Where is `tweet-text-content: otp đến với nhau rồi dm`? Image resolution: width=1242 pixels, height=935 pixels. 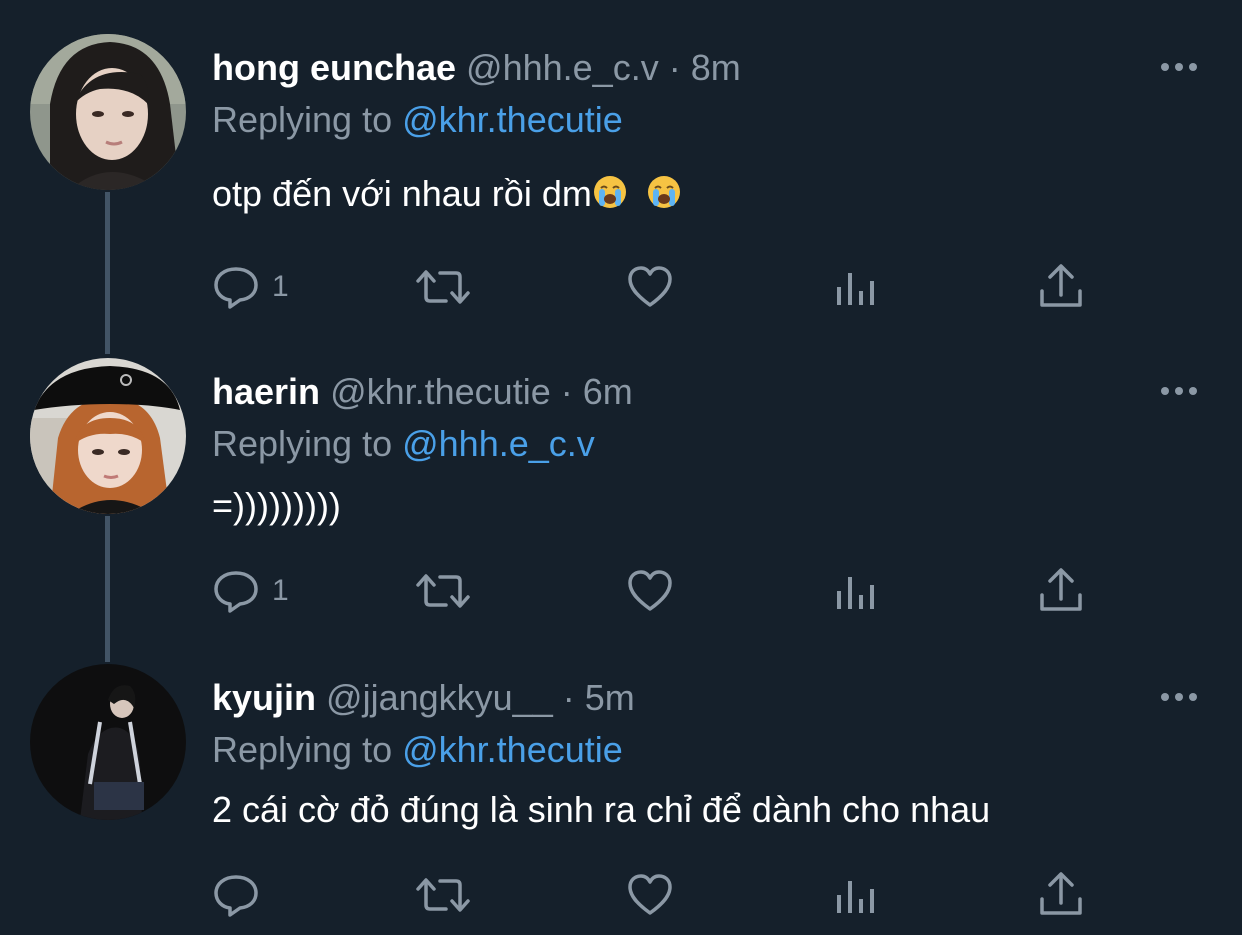 tweet-text-content: otp đến với nhau rồi dm is located at coordinates (402, 193).